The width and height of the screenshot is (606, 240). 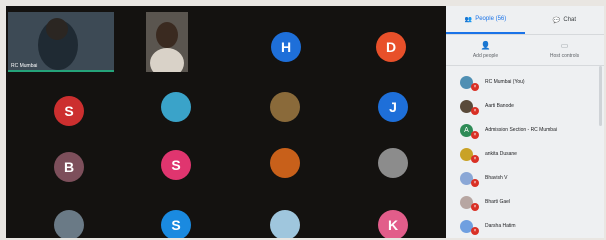 What do you see at coordinates (525, 106) in the screenshot?
I see `participant-row: × Aarti Banode` at bounding box center [525, 106].